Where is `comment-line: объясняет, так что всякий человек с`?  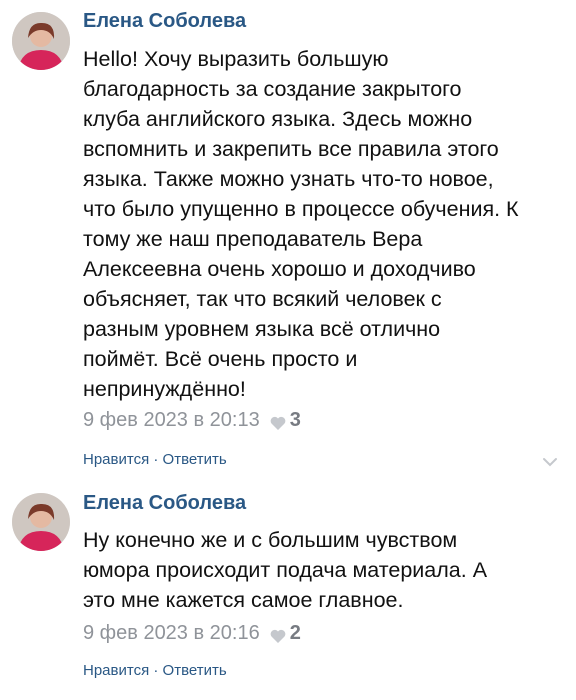 comment-line: объясняет, так что всякий человек с is located at coordinates (262, 299).